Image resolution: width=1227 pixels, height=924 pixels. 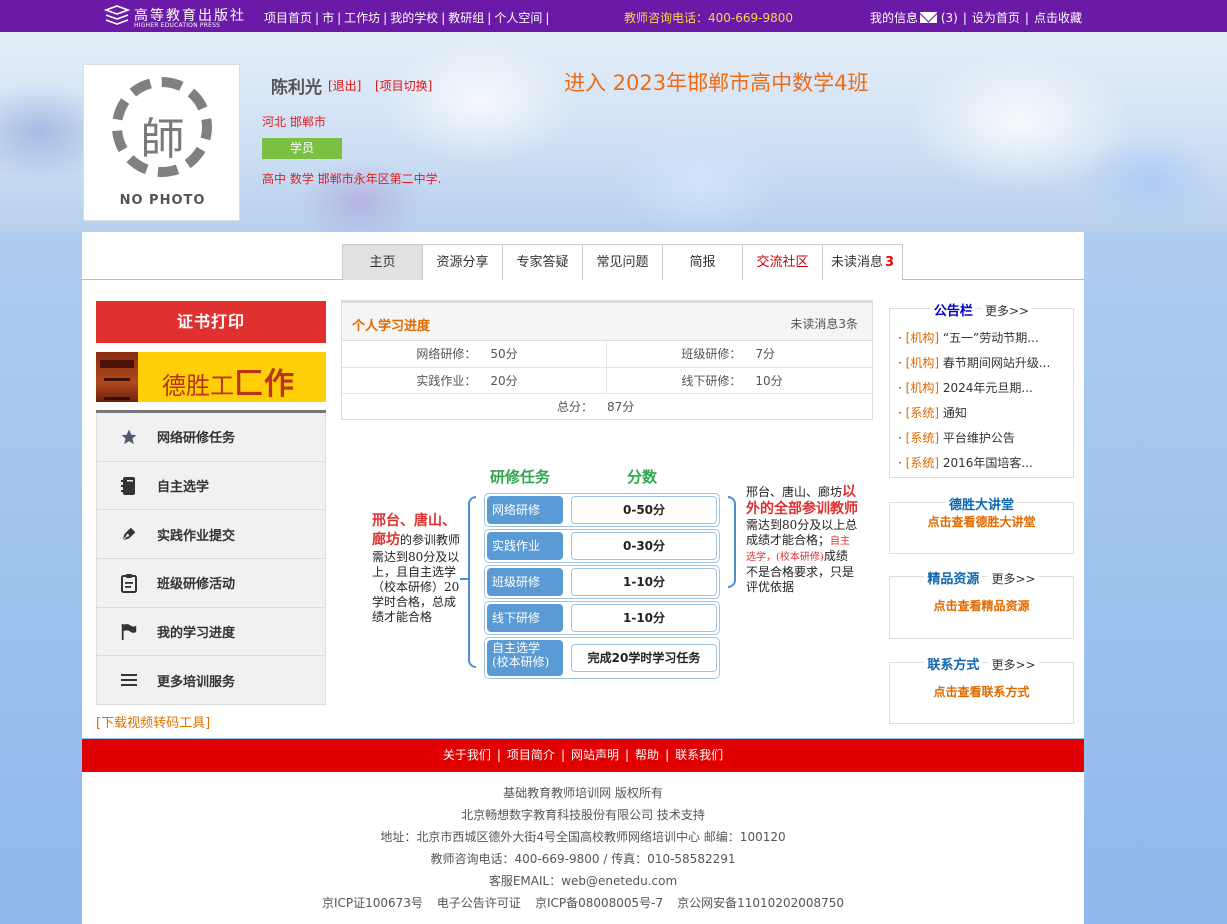 I want to click on tab-5: 交流社区, so click(x=782, y=262).